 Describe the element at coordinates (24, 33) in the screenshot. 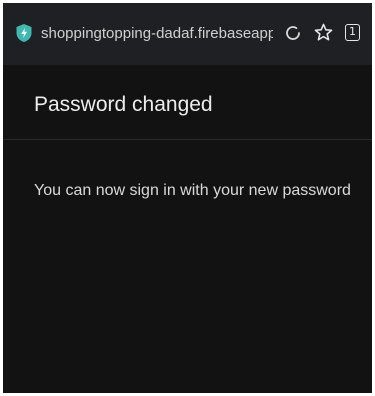

I see `shield-icon` at that location.